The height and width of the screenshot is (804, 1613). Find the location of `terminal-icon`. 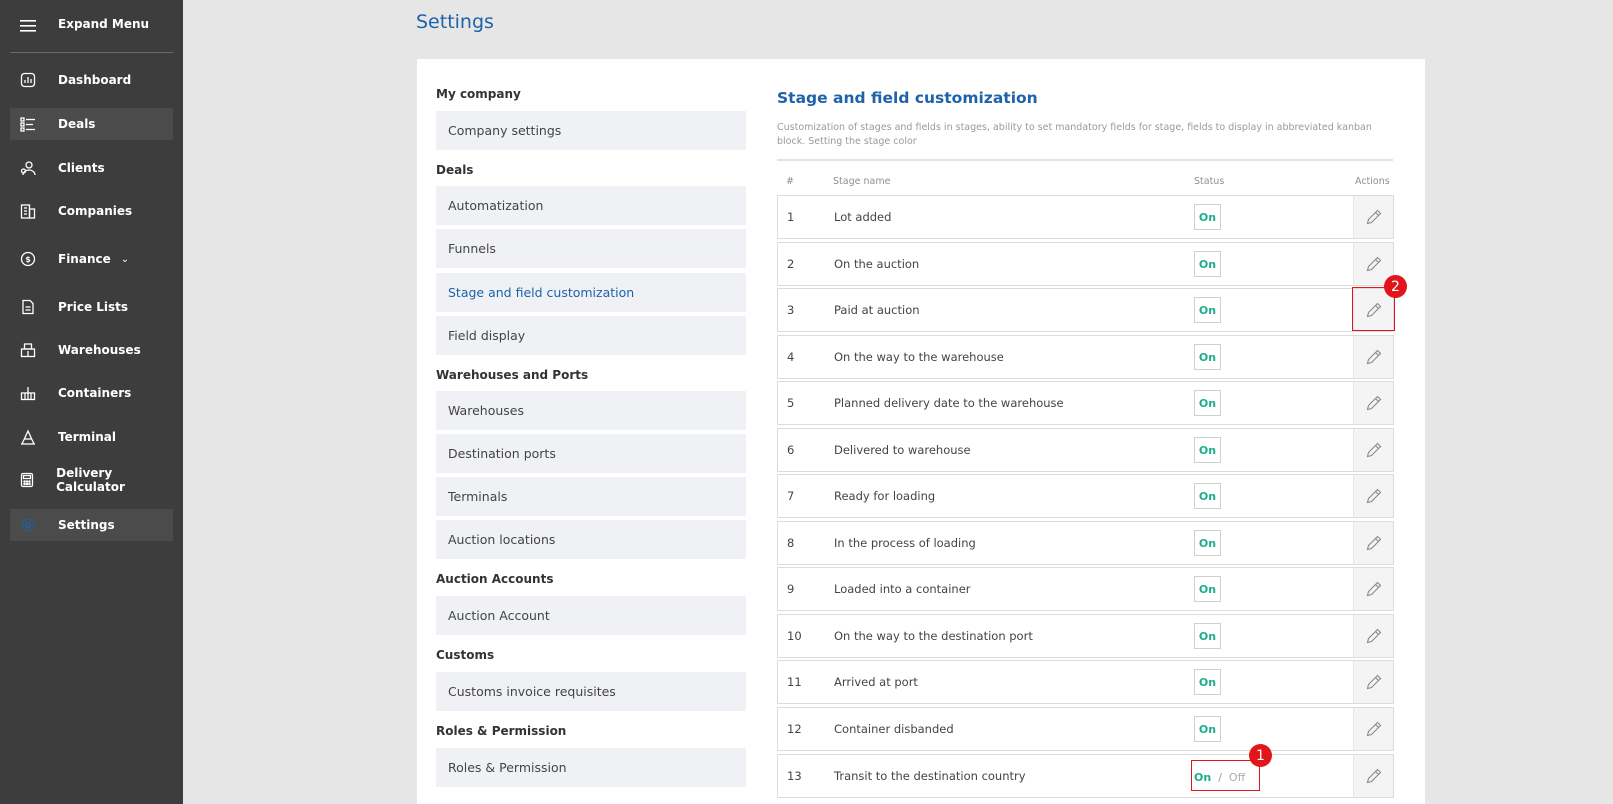

terminal-icon is located at coordinates (28, 437).